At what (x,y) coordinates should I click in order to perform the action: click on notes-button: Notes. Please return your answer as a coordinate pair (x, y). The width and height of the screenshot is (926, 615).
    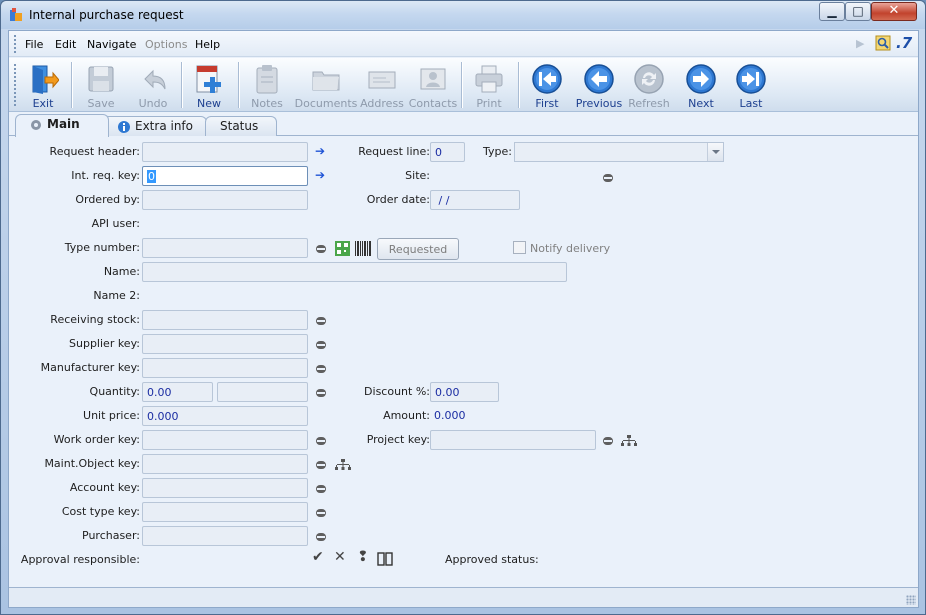
    Looking at the image, I should click on (267, 85).